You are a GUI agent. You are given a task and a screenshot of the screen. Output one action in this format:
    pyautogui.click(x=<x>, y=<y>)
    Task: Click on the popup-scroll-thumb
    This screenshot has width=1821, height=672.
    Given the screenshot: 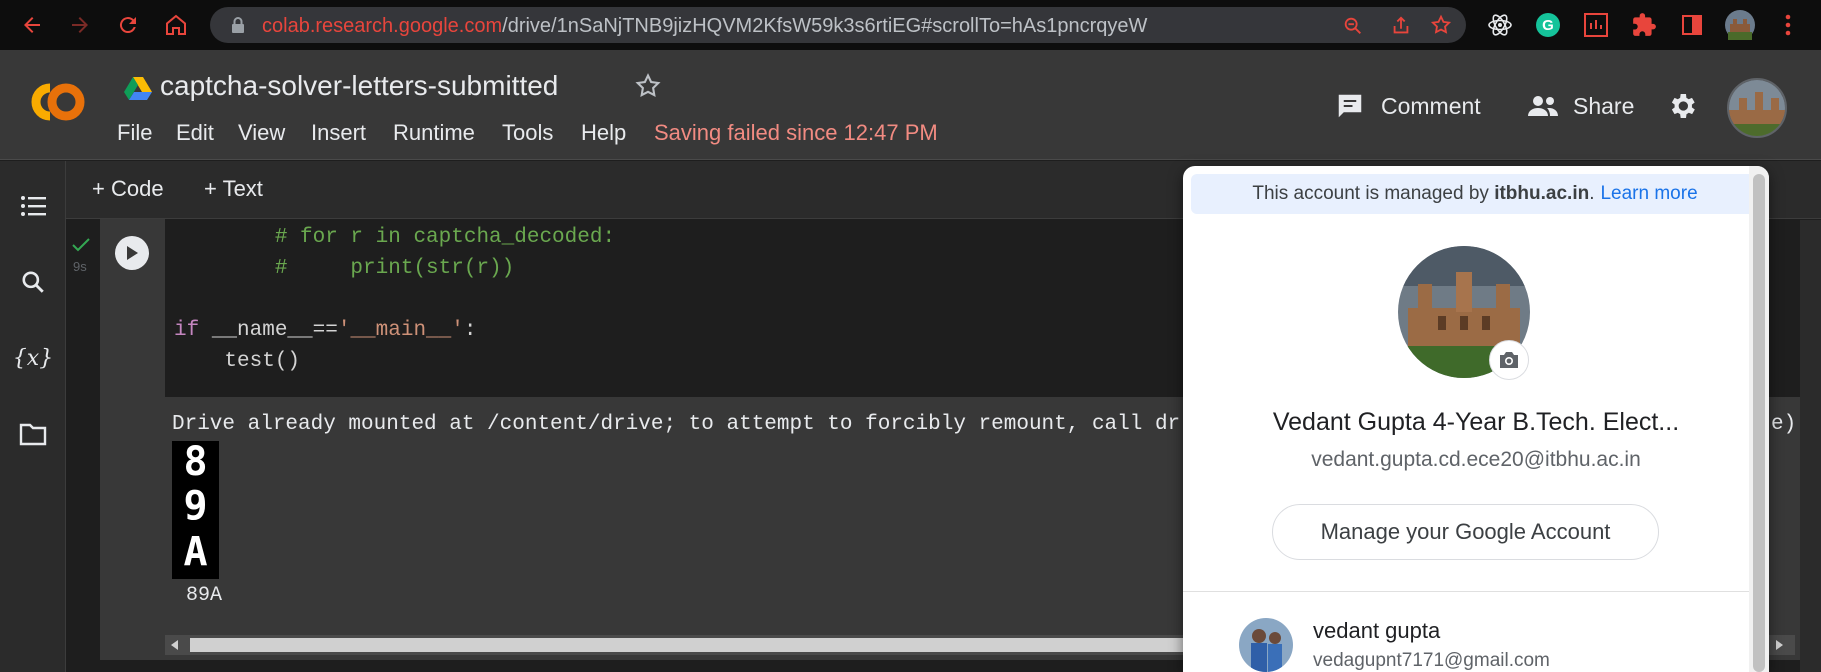 What is the action you would take?
    pyautogui.click(x=1759, y=423)
    